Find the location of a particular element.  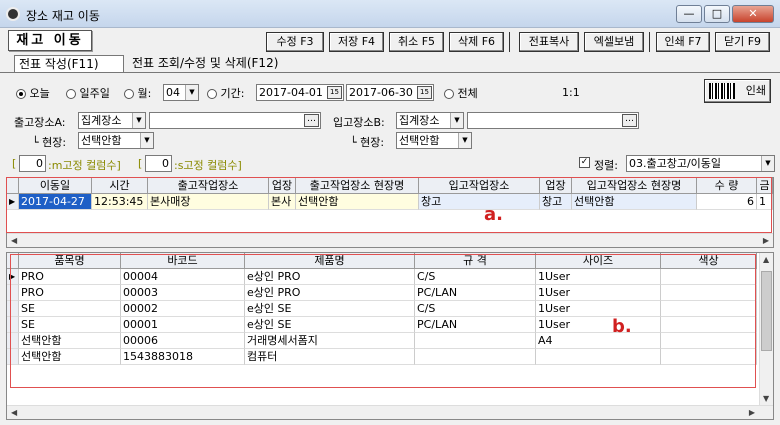

incoming-type-select: 집계장소 ▼ is located at coordinates (430, 120).